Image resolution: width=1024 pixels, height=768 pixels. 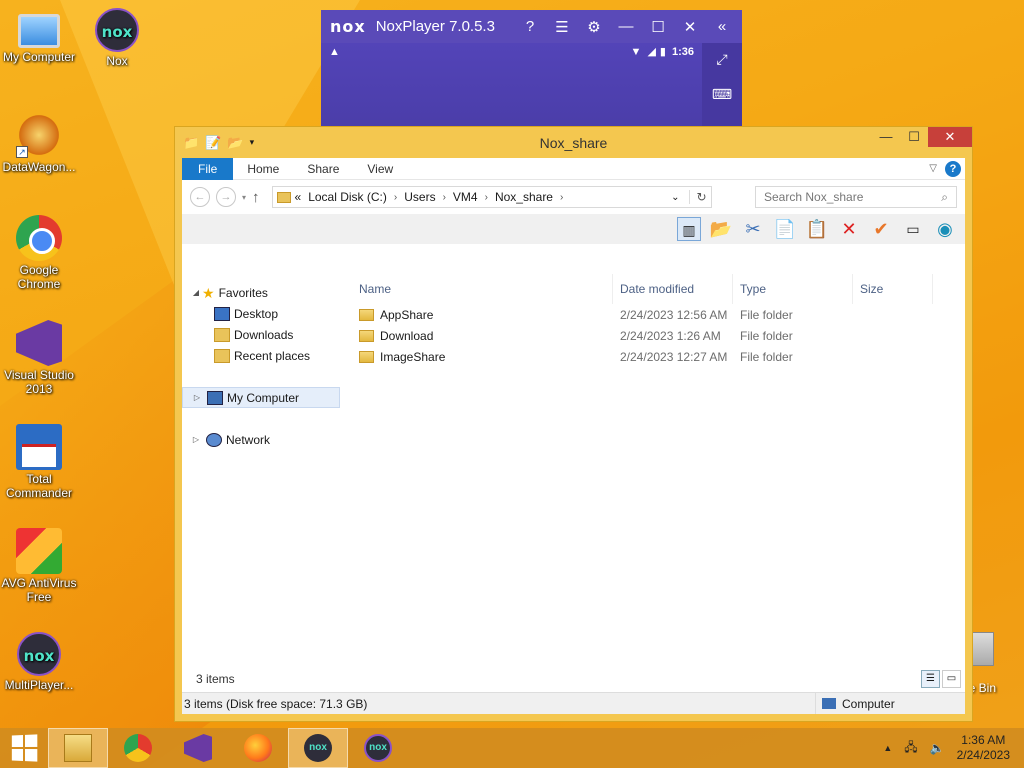 What do you see at coordinates (244, 197) in the screenshot?
I see `recent-locations-icon: ▾` at bounding box center [244, 197].